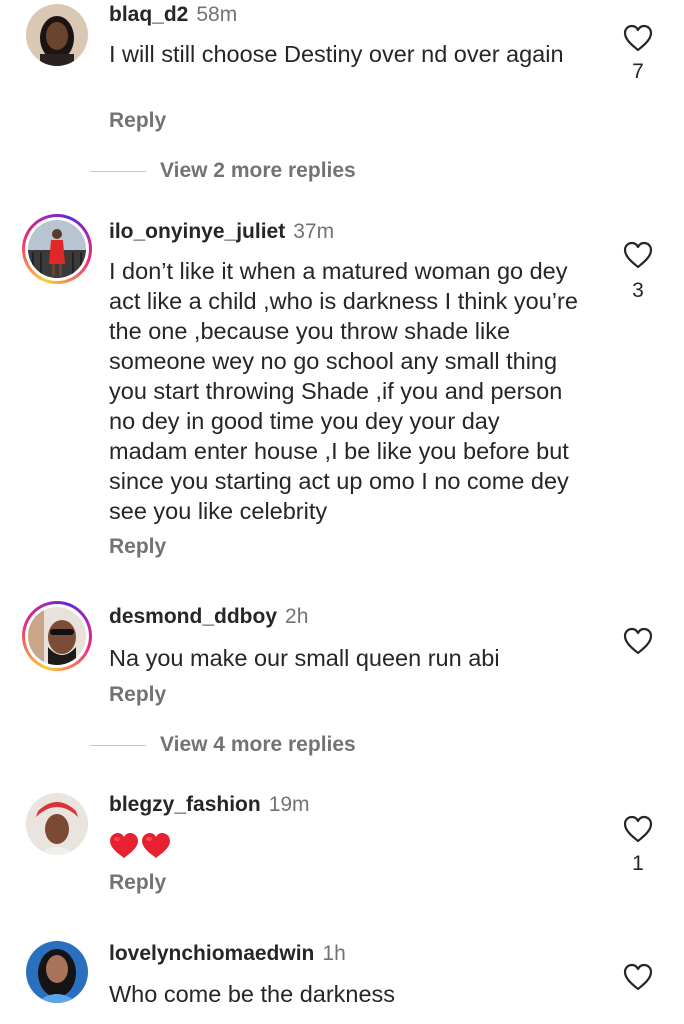 Image resolution: width=684 pixels, height=1024 pixels. I want to click on timestamp: 1h, so click(334, 953).